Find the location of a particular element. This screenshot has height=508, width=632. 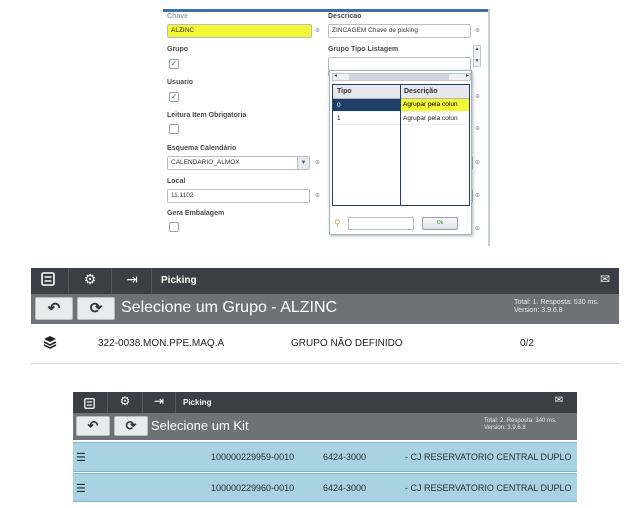

usuario-checkbox: ✓ is located at coordinates (174, 97).